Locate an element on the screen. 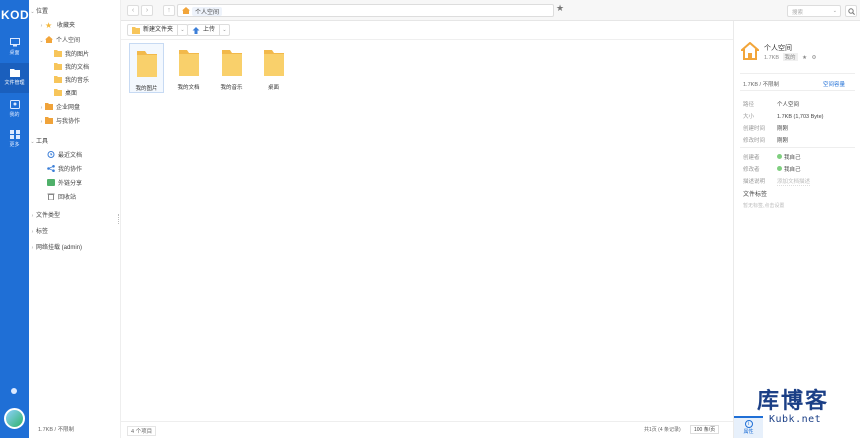  up-button: ↑ is located at coordinates (169, 10).